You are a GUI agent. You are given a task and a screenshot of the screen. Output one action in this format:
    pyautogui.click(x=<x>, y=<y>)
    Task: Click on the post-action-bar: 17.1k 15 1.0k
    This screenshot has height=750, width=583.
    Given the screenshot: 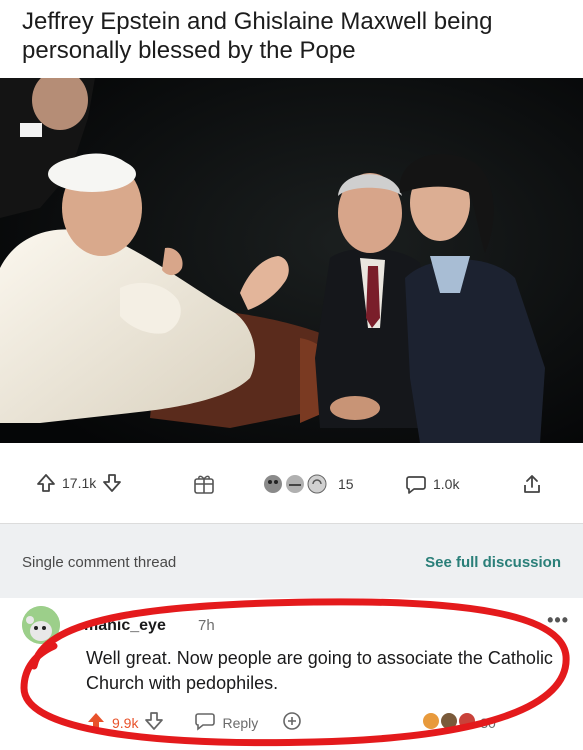 What is the action you would take?
    pyautogui.click(x=291, y=483)
    